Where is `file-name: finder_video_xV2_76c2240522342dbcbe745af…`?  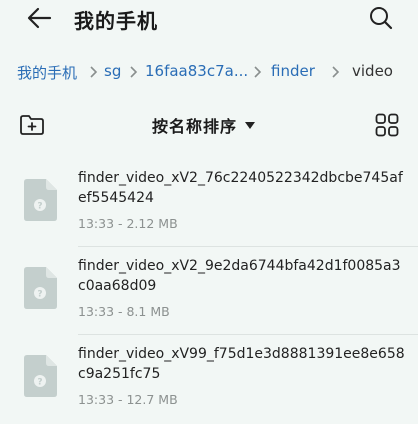
file-name: finder_video_xV2_76c2240522342dbcbe745af… is located at coordinates (240, 188).